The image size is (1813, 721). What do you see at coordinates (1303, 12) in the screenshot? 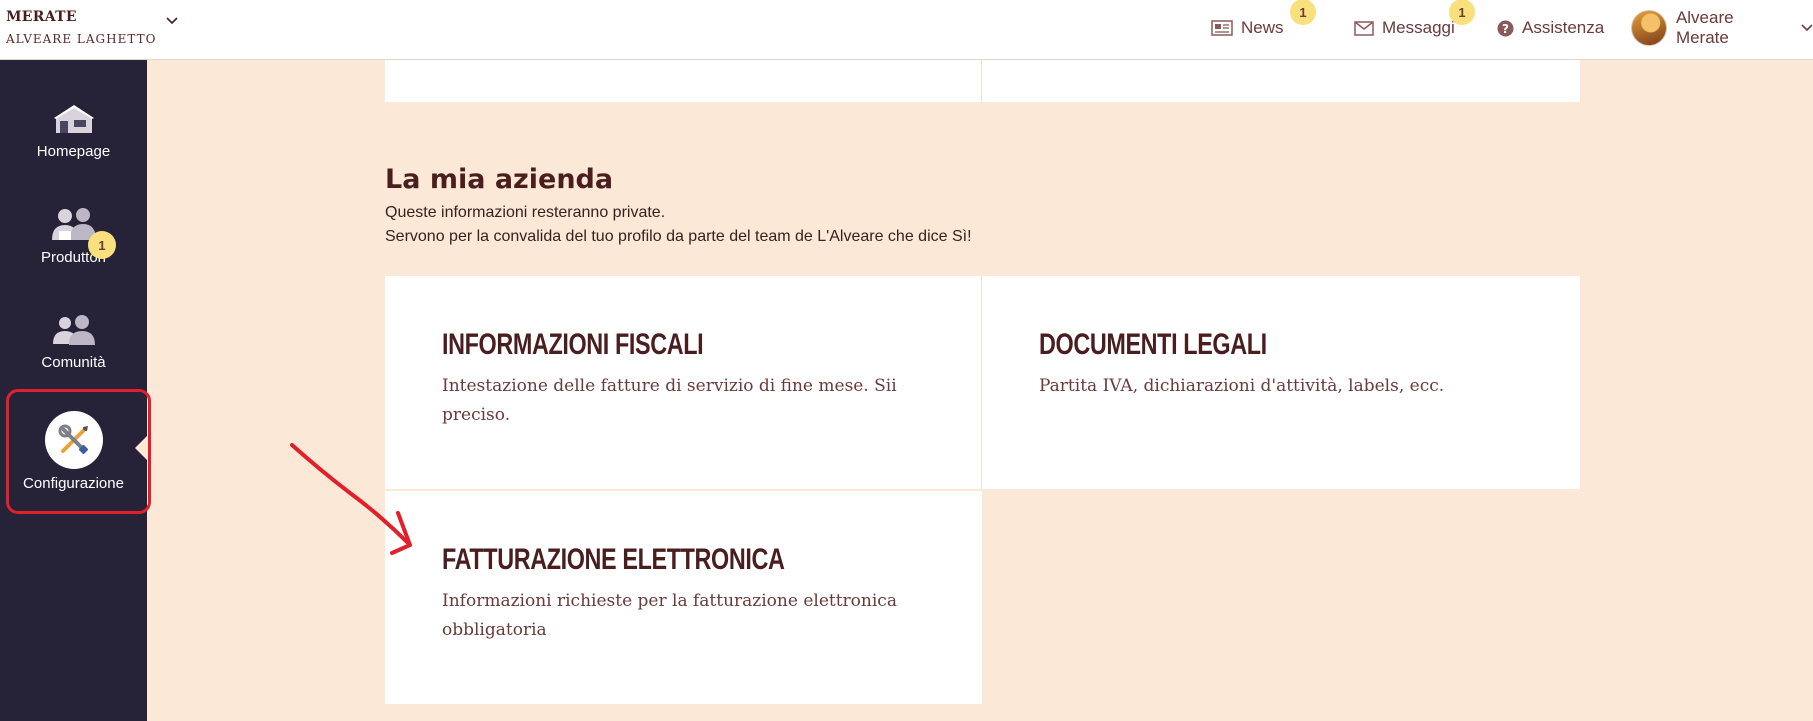
I see `news-badge: 1` at bounding box center [1303, 12].